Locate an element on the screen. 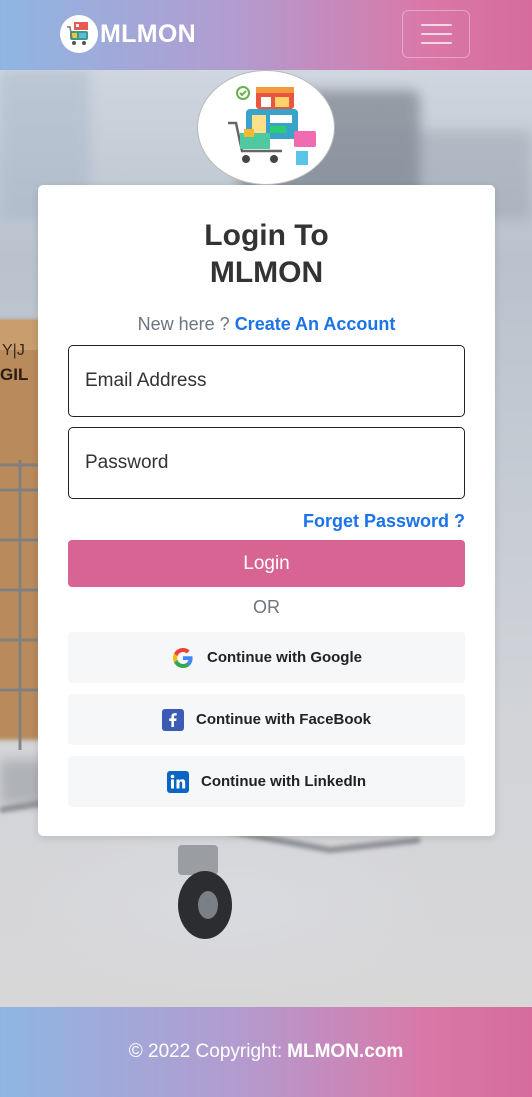  footer: © 2022 Copyright: MLMON.com is located at coordinates (266, 1052).